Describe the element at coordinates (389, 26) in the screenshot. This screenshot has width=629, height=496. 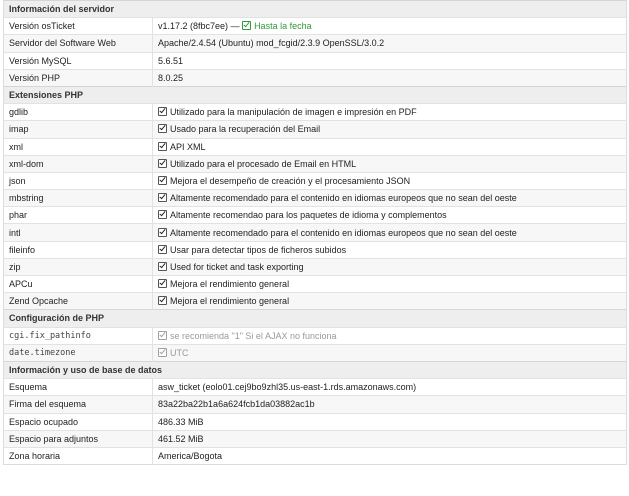
I see `value-version-osticket: v1.17.2 (8fbc7ee) — Hasta la fecha` at that location.